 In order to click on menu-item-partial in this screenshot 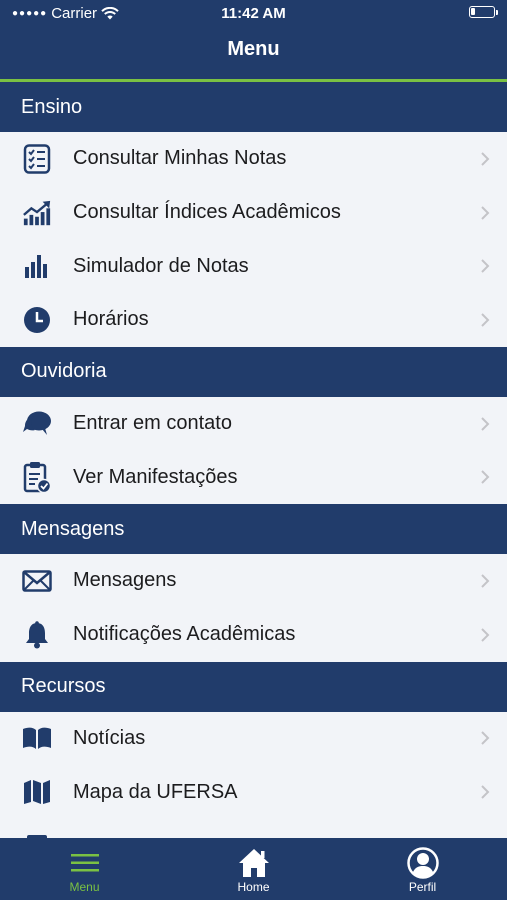, I will do `click(253, 828)`.